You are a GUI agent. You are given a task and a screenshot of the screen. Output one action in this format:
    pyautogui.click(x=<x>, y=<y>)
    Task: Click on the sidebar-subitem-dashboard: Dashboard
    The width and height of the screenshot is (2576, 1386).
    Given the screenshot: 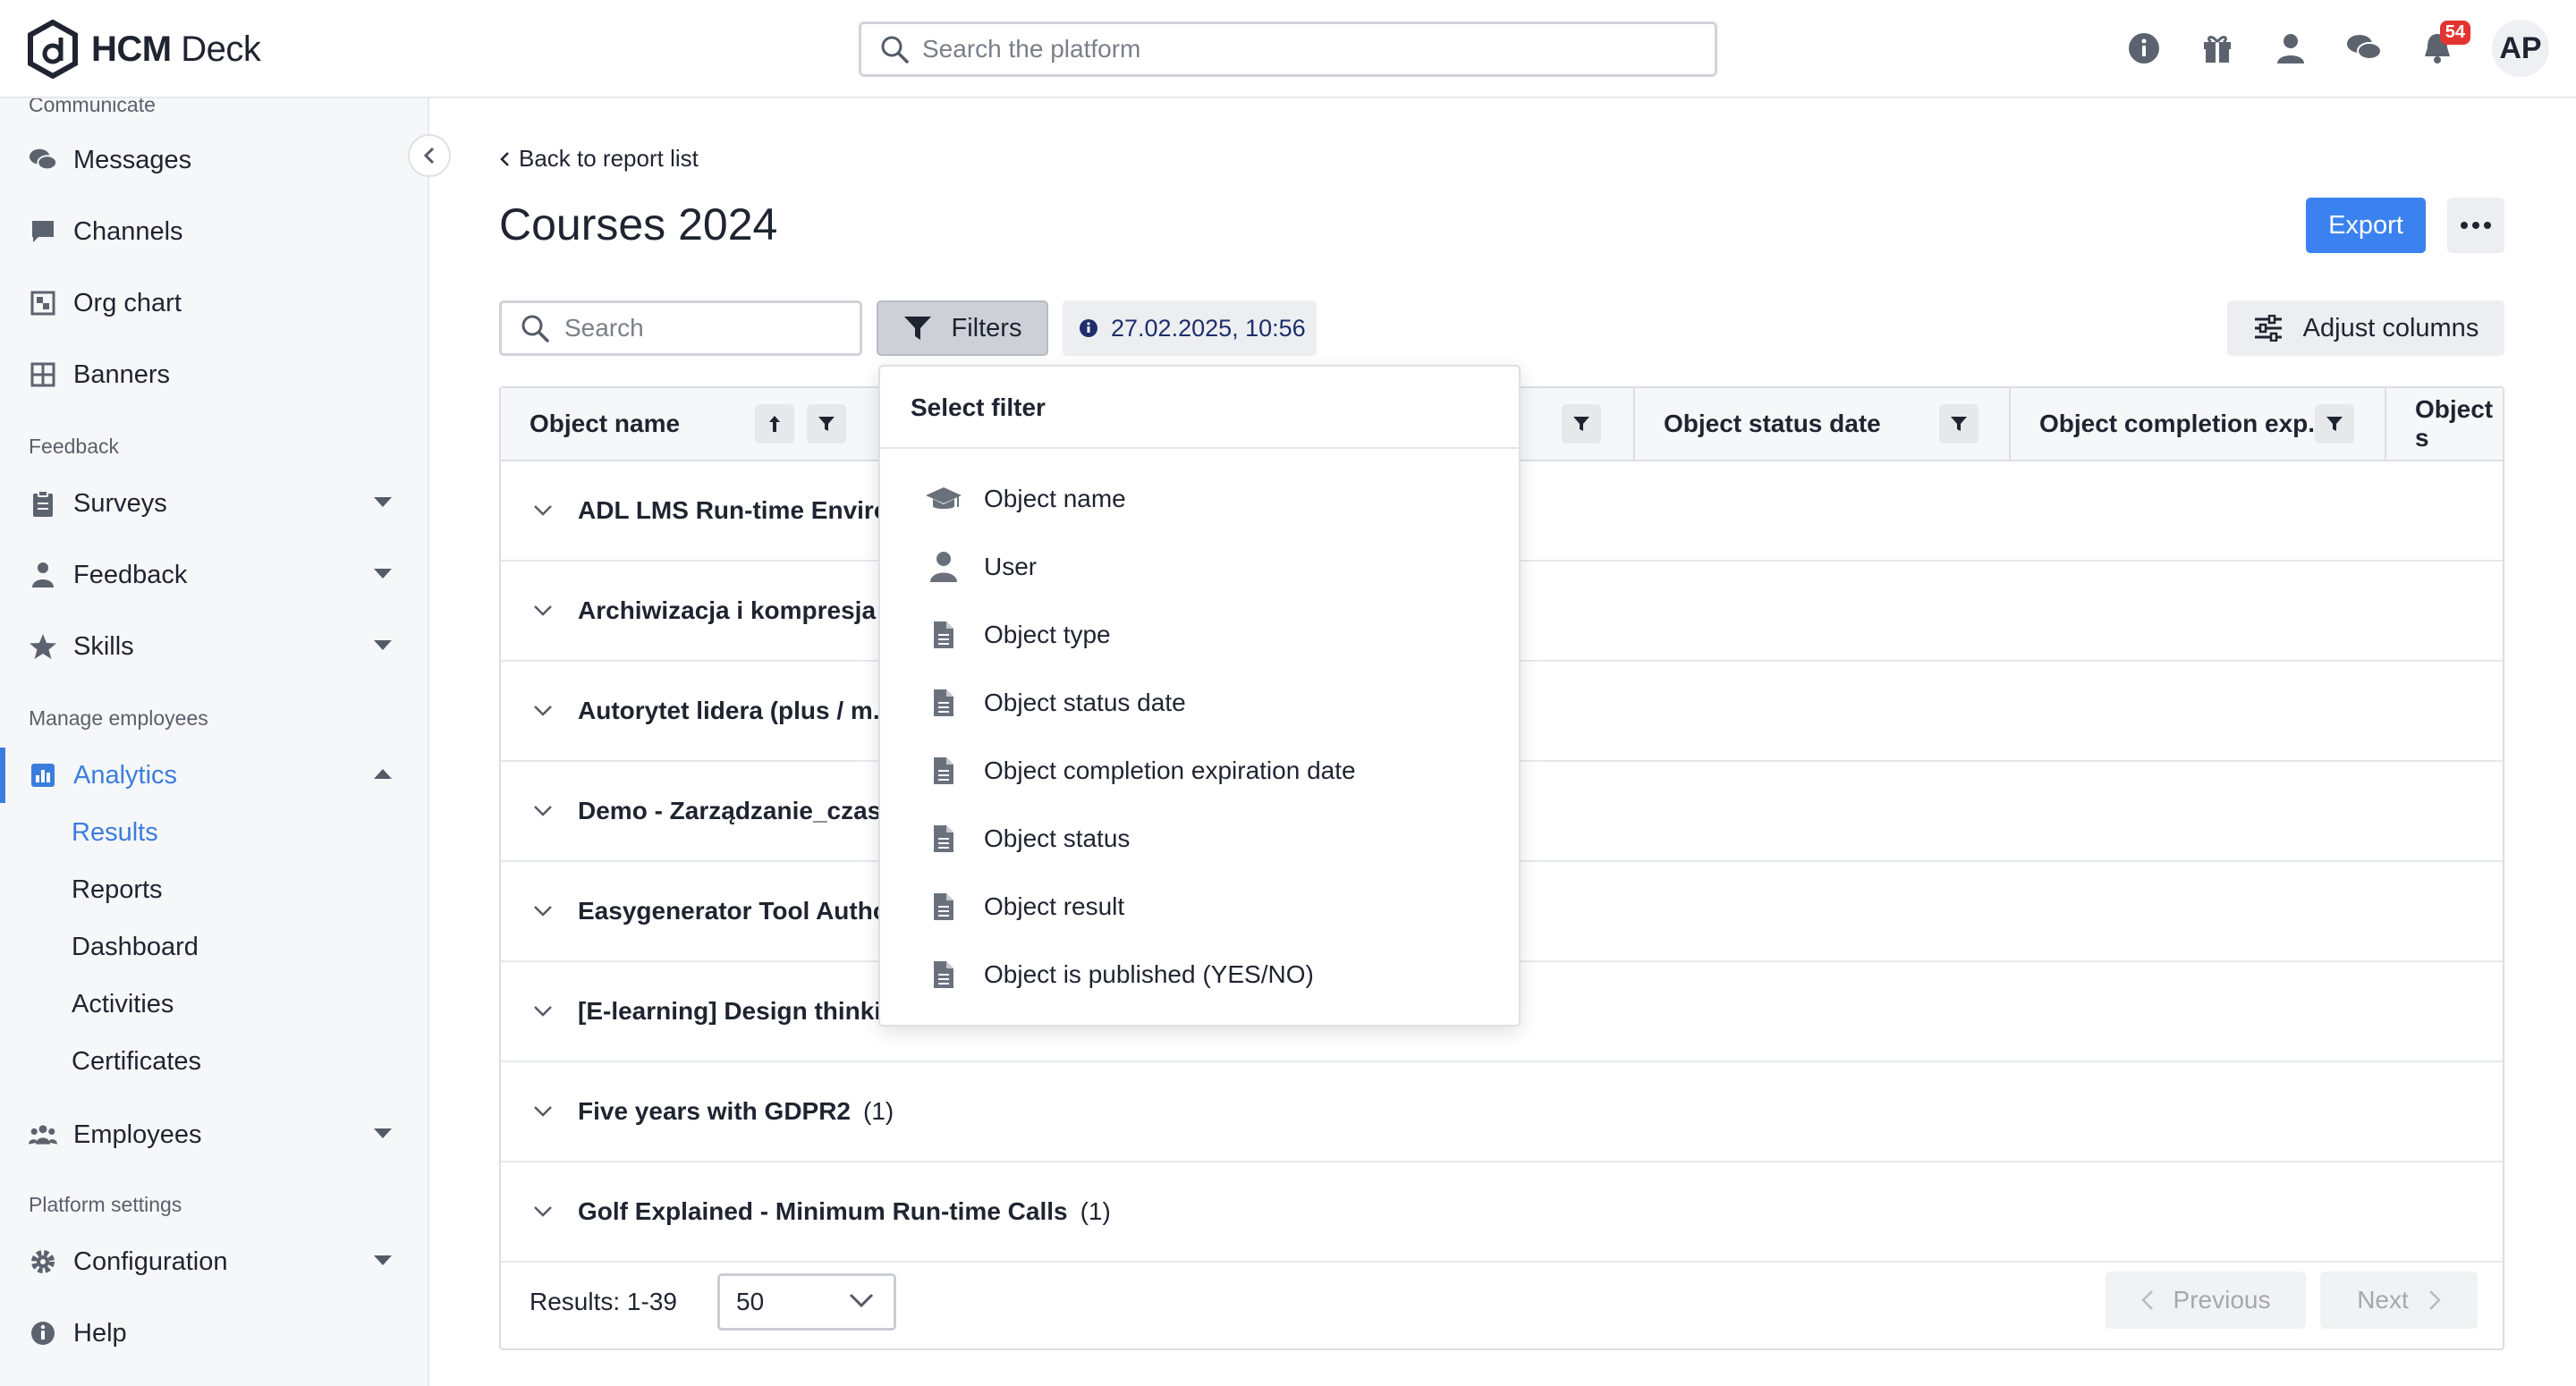 What is the action you would take?
    pyautogui.click(x=135, y=947)
    